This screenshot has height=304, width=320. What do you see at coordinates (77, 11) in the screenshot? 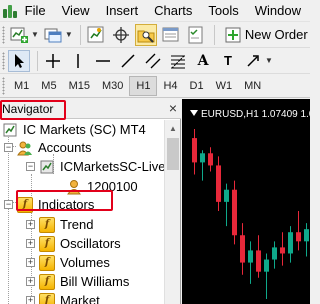
I see `menu-view: View` at bounding box center [77, 11].